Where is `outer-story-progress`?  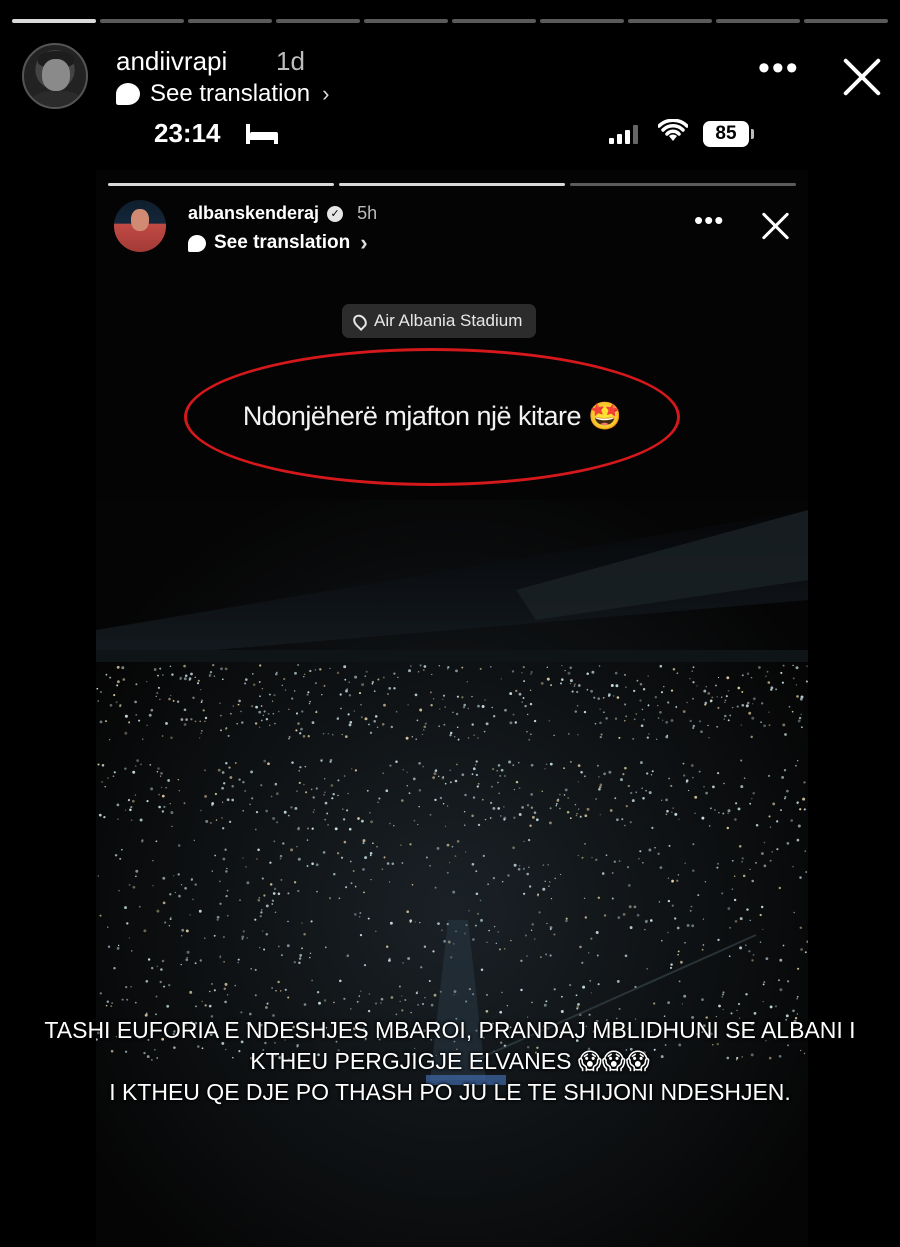
outer-story-progress is located at coordinates (450, 21).